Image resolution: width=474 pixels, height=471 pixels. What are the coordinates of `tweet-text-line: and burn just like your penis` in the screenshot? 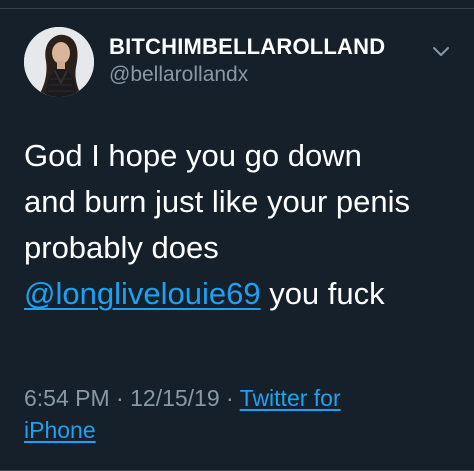 It's located at (217, 201).